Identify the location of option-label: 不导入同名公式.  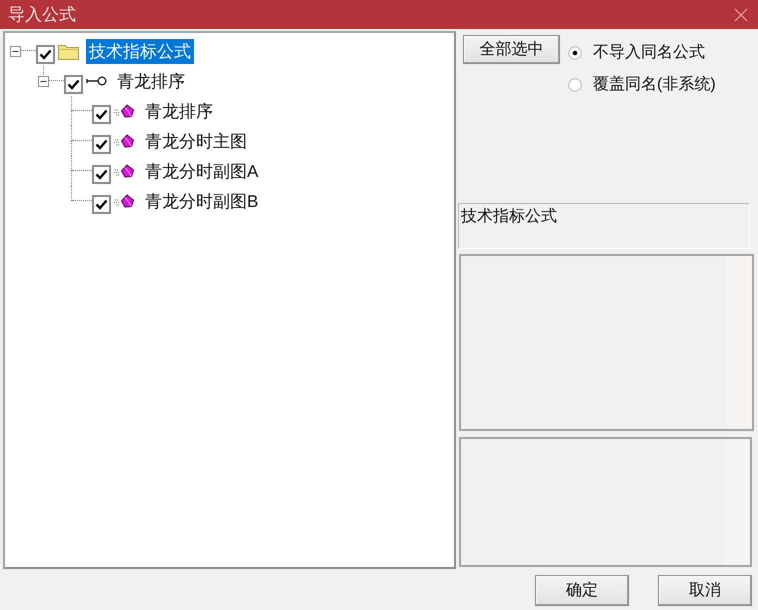
(649, 52).